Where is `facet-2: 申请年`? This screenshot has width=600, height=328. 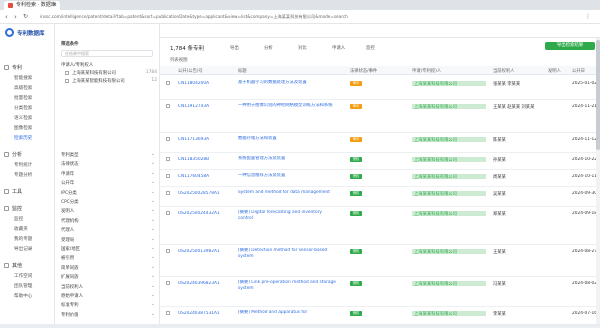
facet-2: 申请年 is located at coordinates (67, 174).